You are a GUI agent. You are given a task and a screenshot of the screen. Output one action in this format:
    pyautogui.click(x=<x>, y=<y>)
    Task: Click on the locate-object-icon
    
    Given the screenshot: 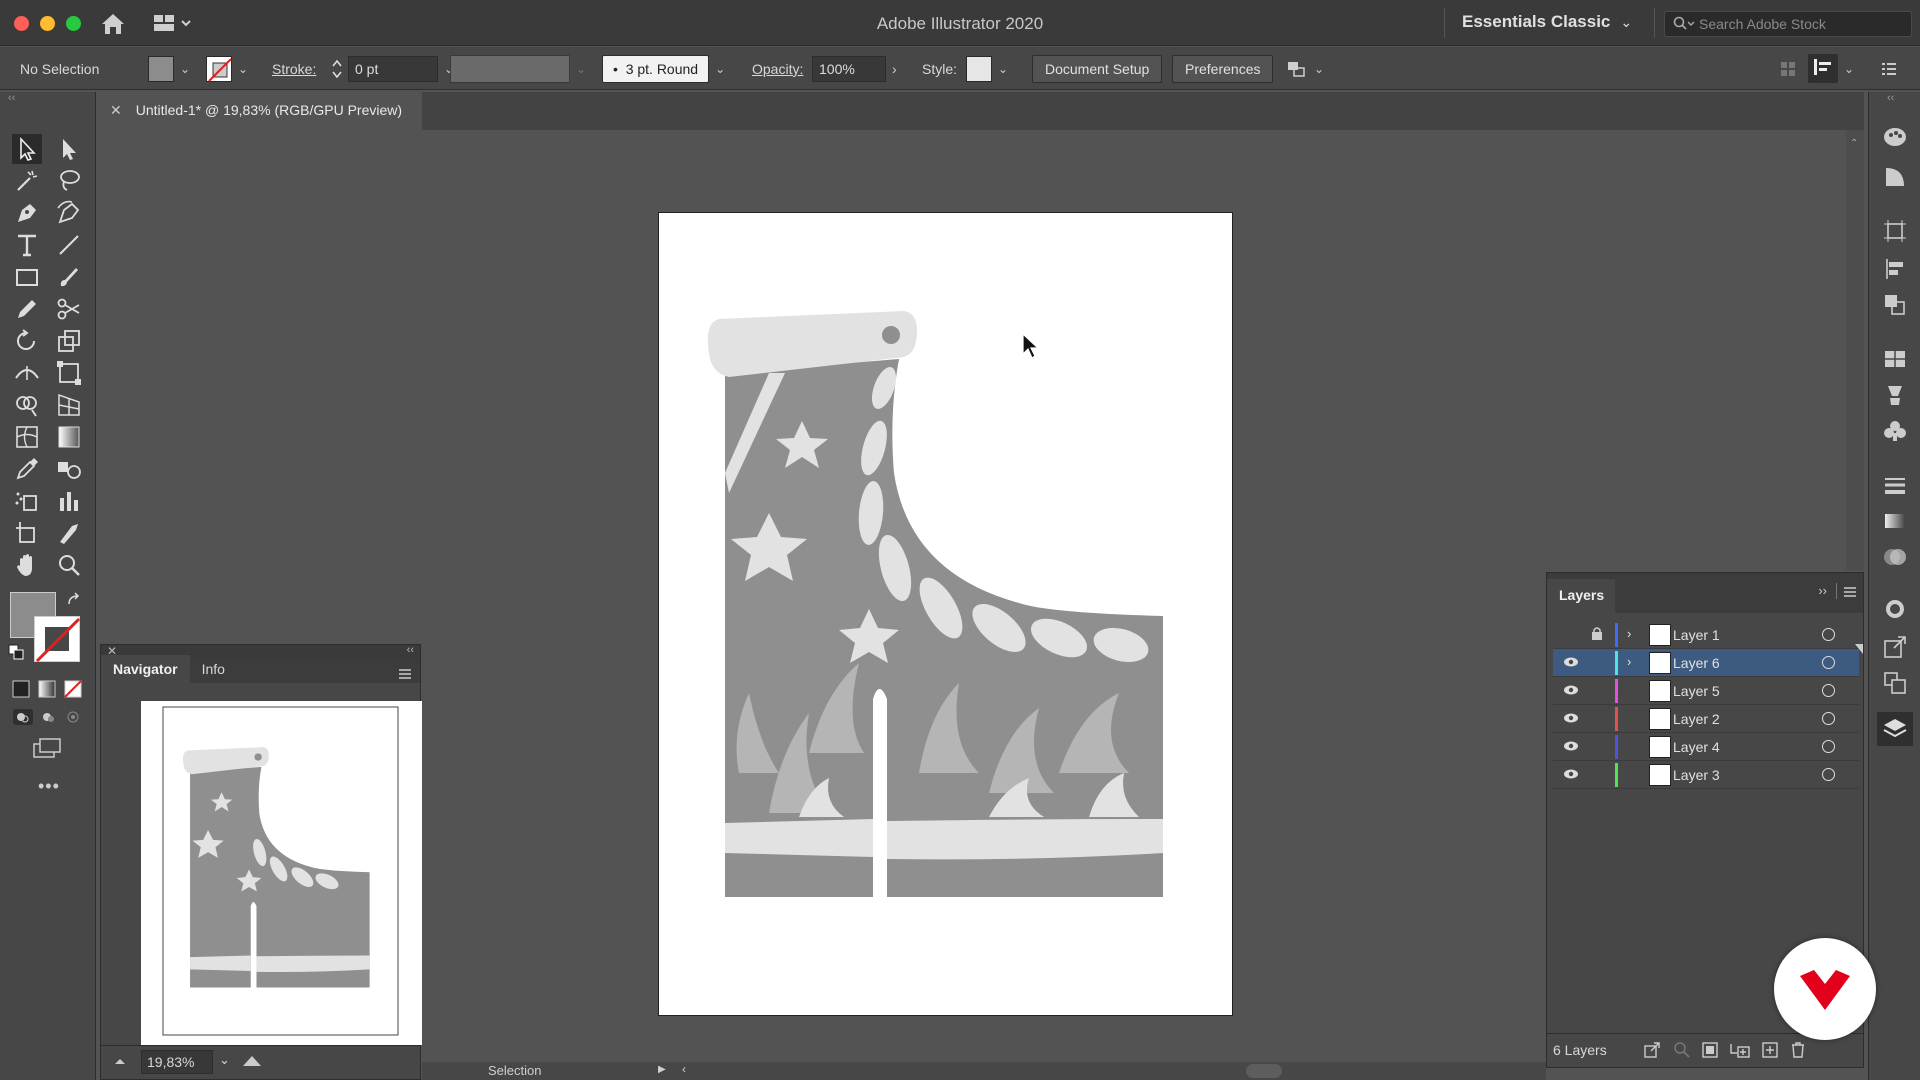 What is the action you would take?
    pyautogui.click(x=1682, y=1051)
    